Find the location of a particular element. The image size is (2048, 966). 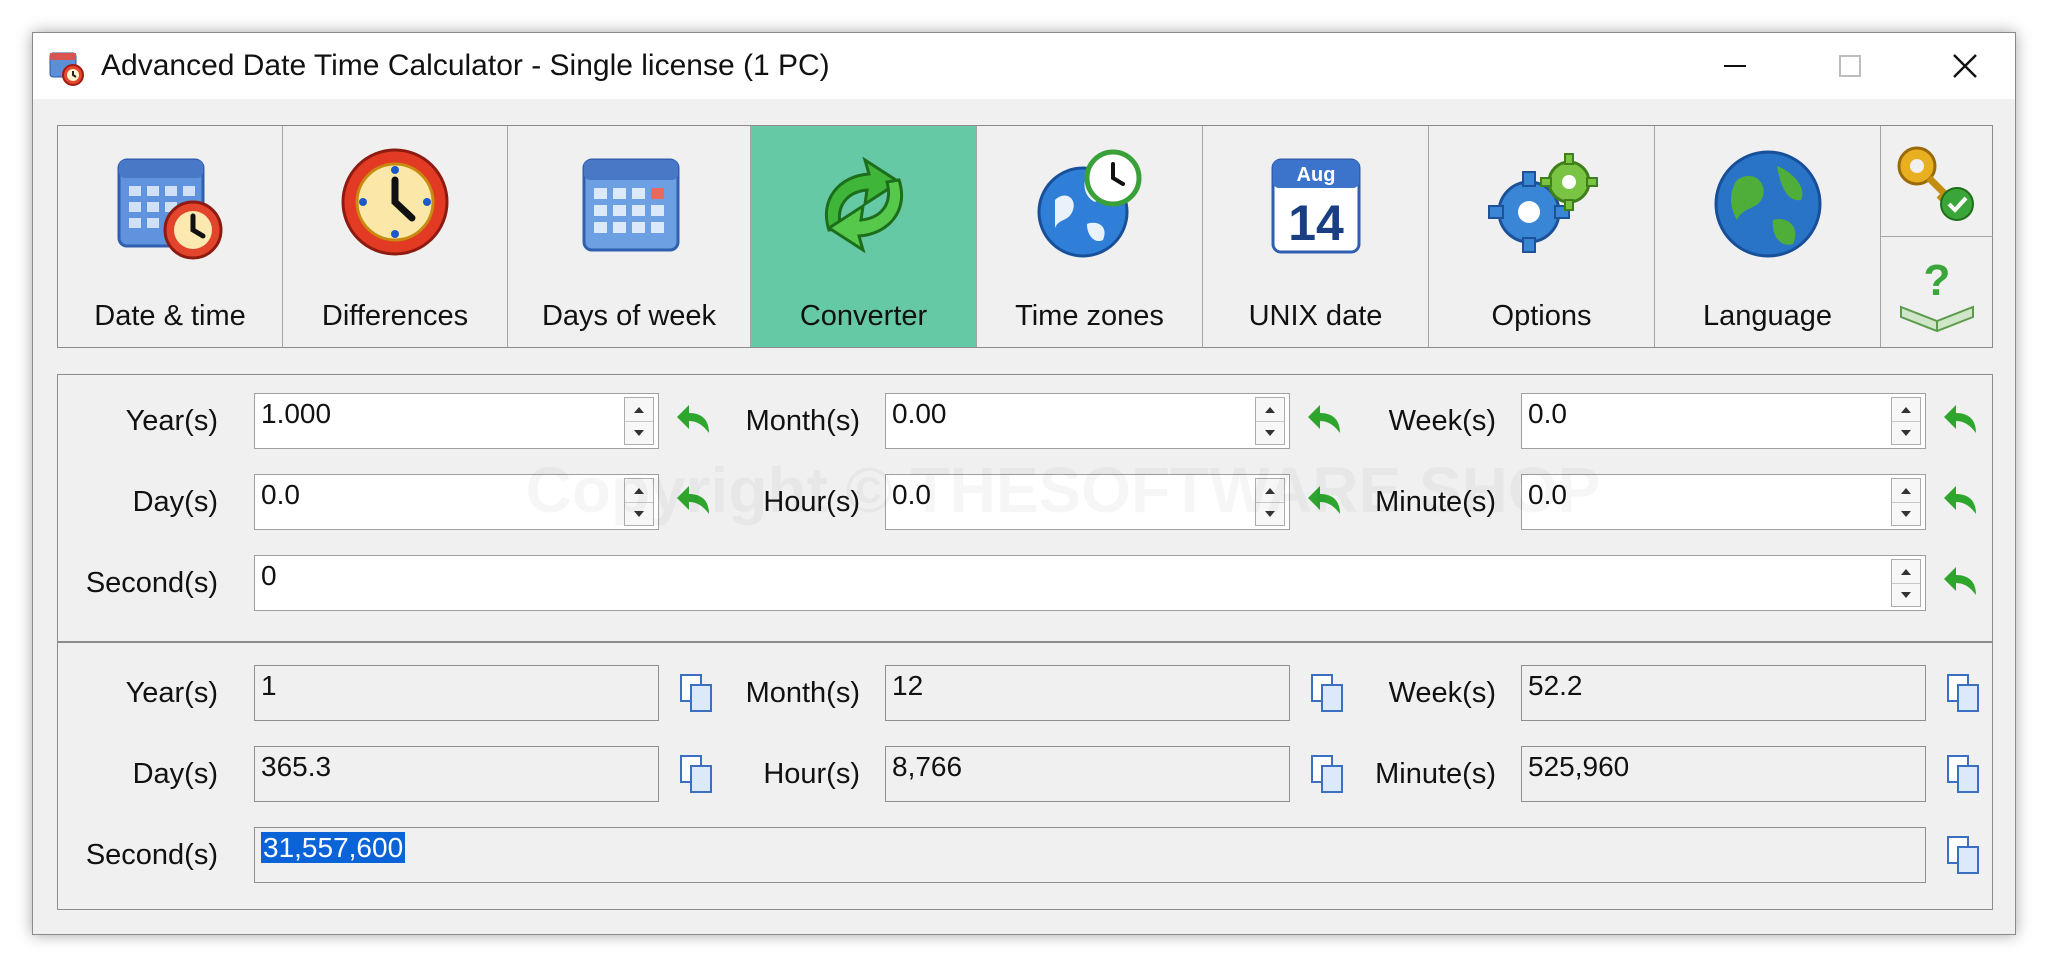

minimize-button is located at coordinates (1734, 66).